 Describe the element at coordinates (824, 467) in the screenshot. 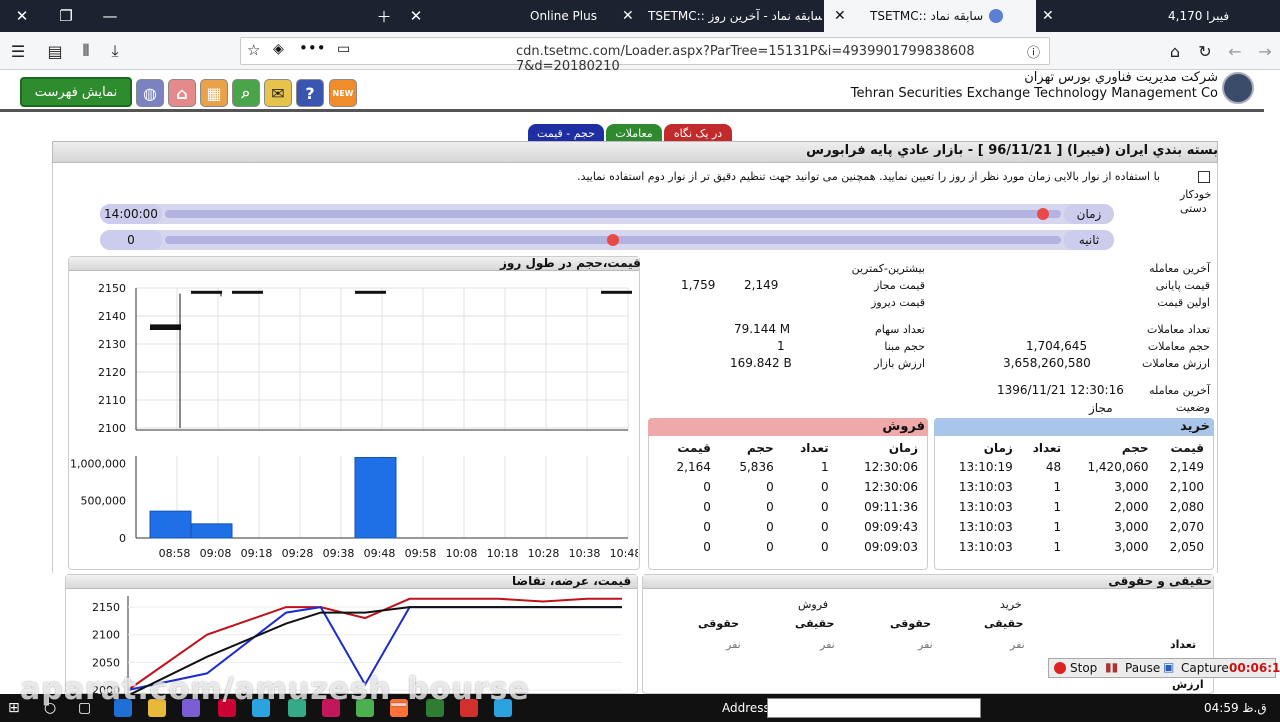

I see `sell-order-cell: 1` at that location.